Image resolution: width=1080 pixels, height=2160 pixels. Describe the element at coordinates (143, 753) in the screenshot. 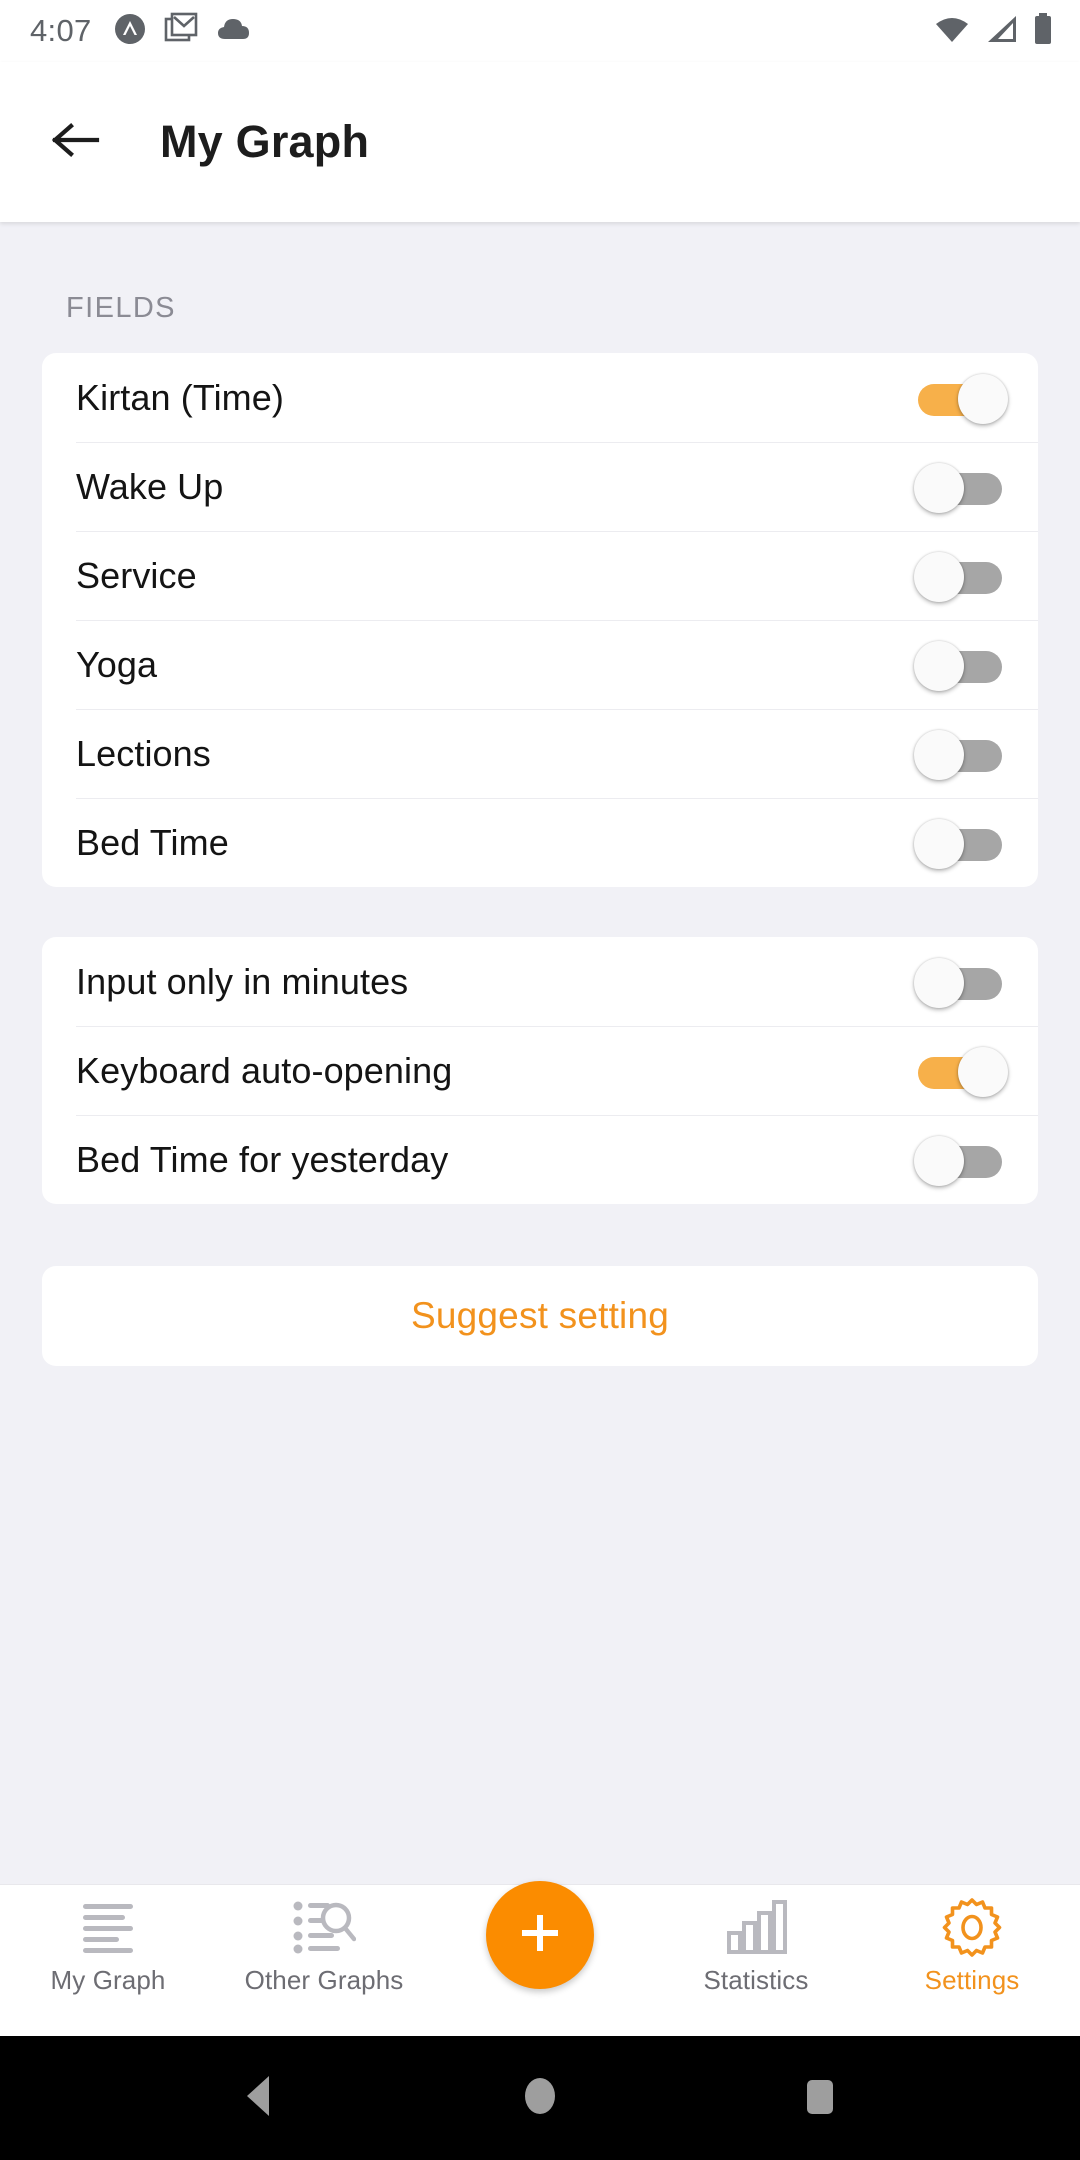

I see `field-label: Lections` at that location.